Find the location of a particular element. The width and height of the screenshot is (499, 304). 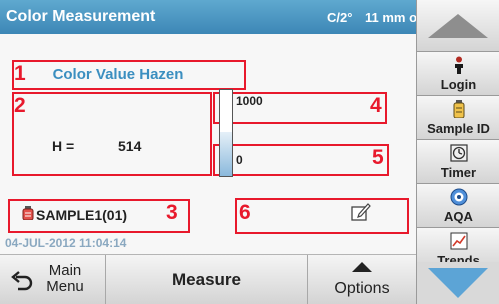

aqa-label: AQA is located at coordinates (458, 216).